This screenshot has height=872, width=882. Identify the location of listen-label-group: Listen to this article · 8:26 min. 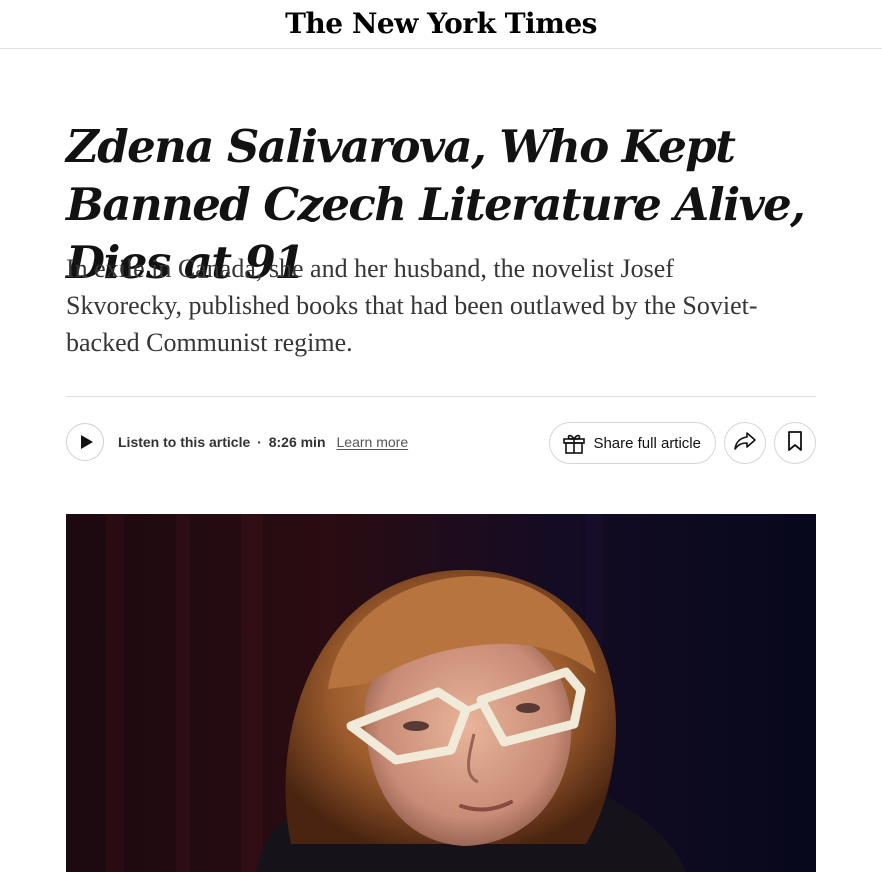
(222, 442).